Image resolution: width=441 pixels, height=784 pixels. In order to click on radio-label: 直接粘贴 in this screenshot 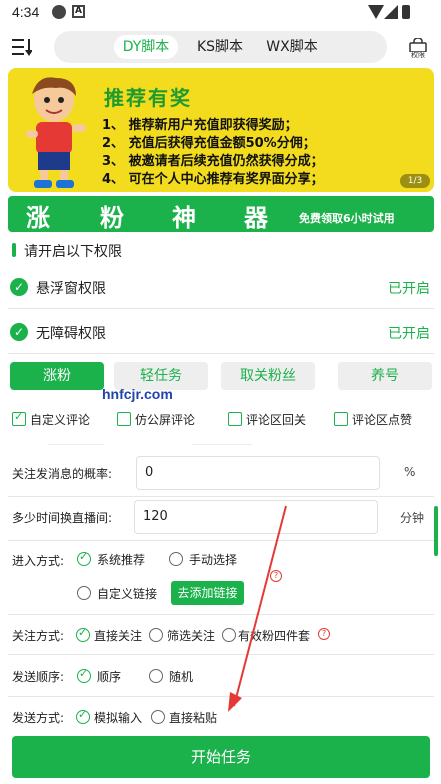, I will do `click(193, 718)`.